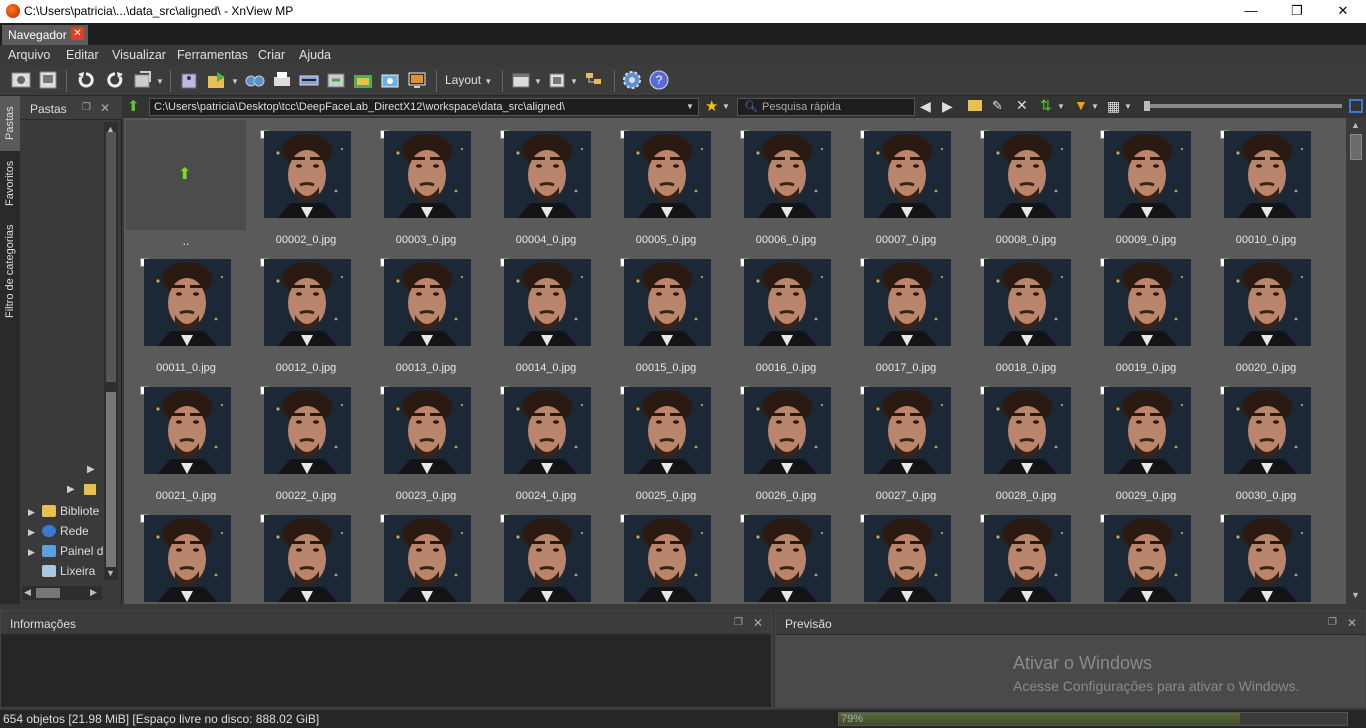 The width and height of the screenshot is (1366, 728). What do you see at coordinates (86, 81) in the screenshot?
I see `rotate-left-icon` at bounding box center [86, 81].